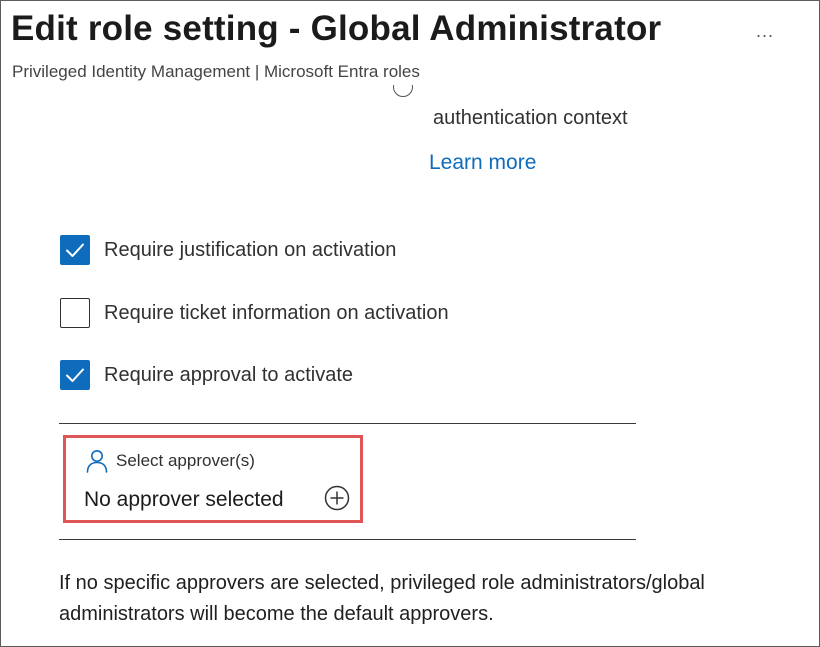 Image resolution: width=820 pixels, height=647 pixels. Describe the element at coordinates (184, 499) in the screenshot. I see `no-approver-status: No approver selected` at that location.